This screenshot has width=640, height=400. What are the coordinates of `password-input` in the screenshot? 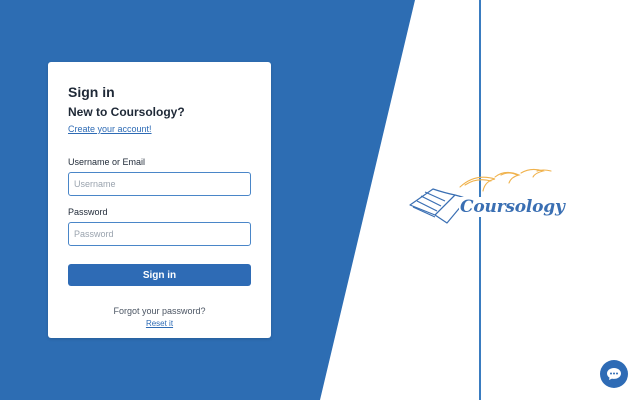 It's located at (159, 234).